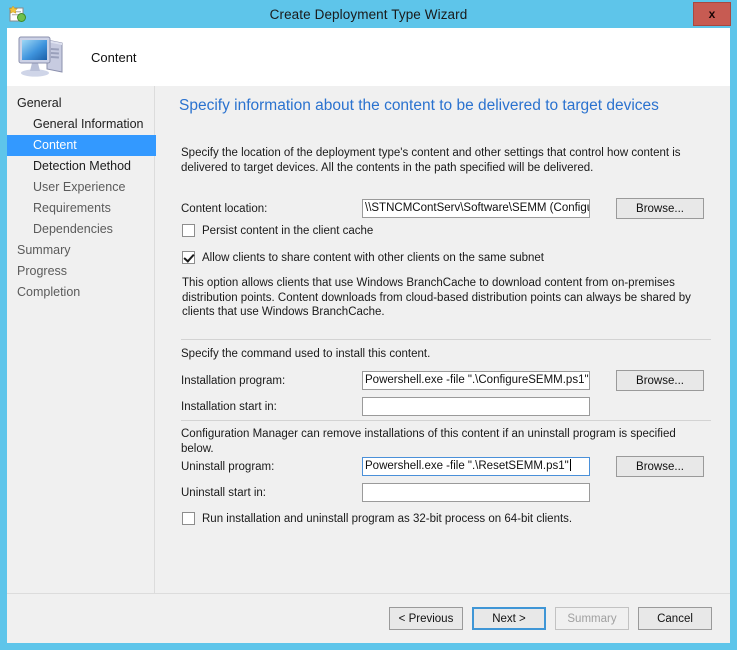 This screenshot has width=737, height=650. I want to click on previous-button: < Previous, so click(426, 618).